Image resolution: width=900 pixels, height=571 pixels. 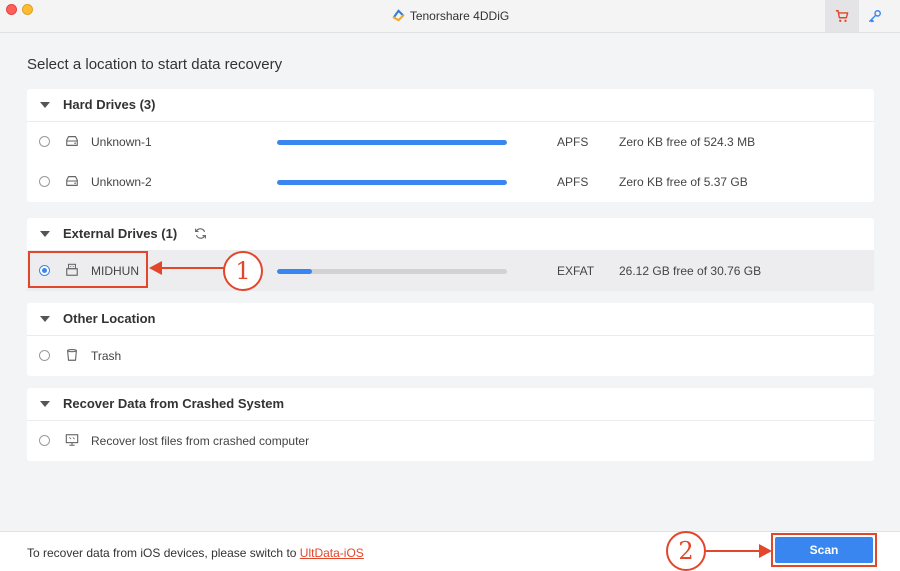 I want to click on annotation-step-2: 2, so click(x=686, y=551).